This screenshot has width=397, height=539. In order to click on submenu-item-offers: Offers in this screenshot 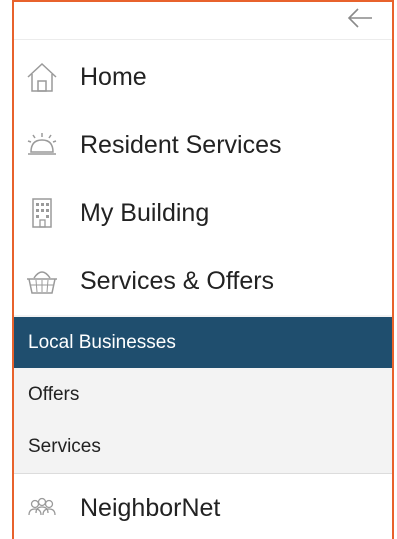, I will do `click(203, 394)`.